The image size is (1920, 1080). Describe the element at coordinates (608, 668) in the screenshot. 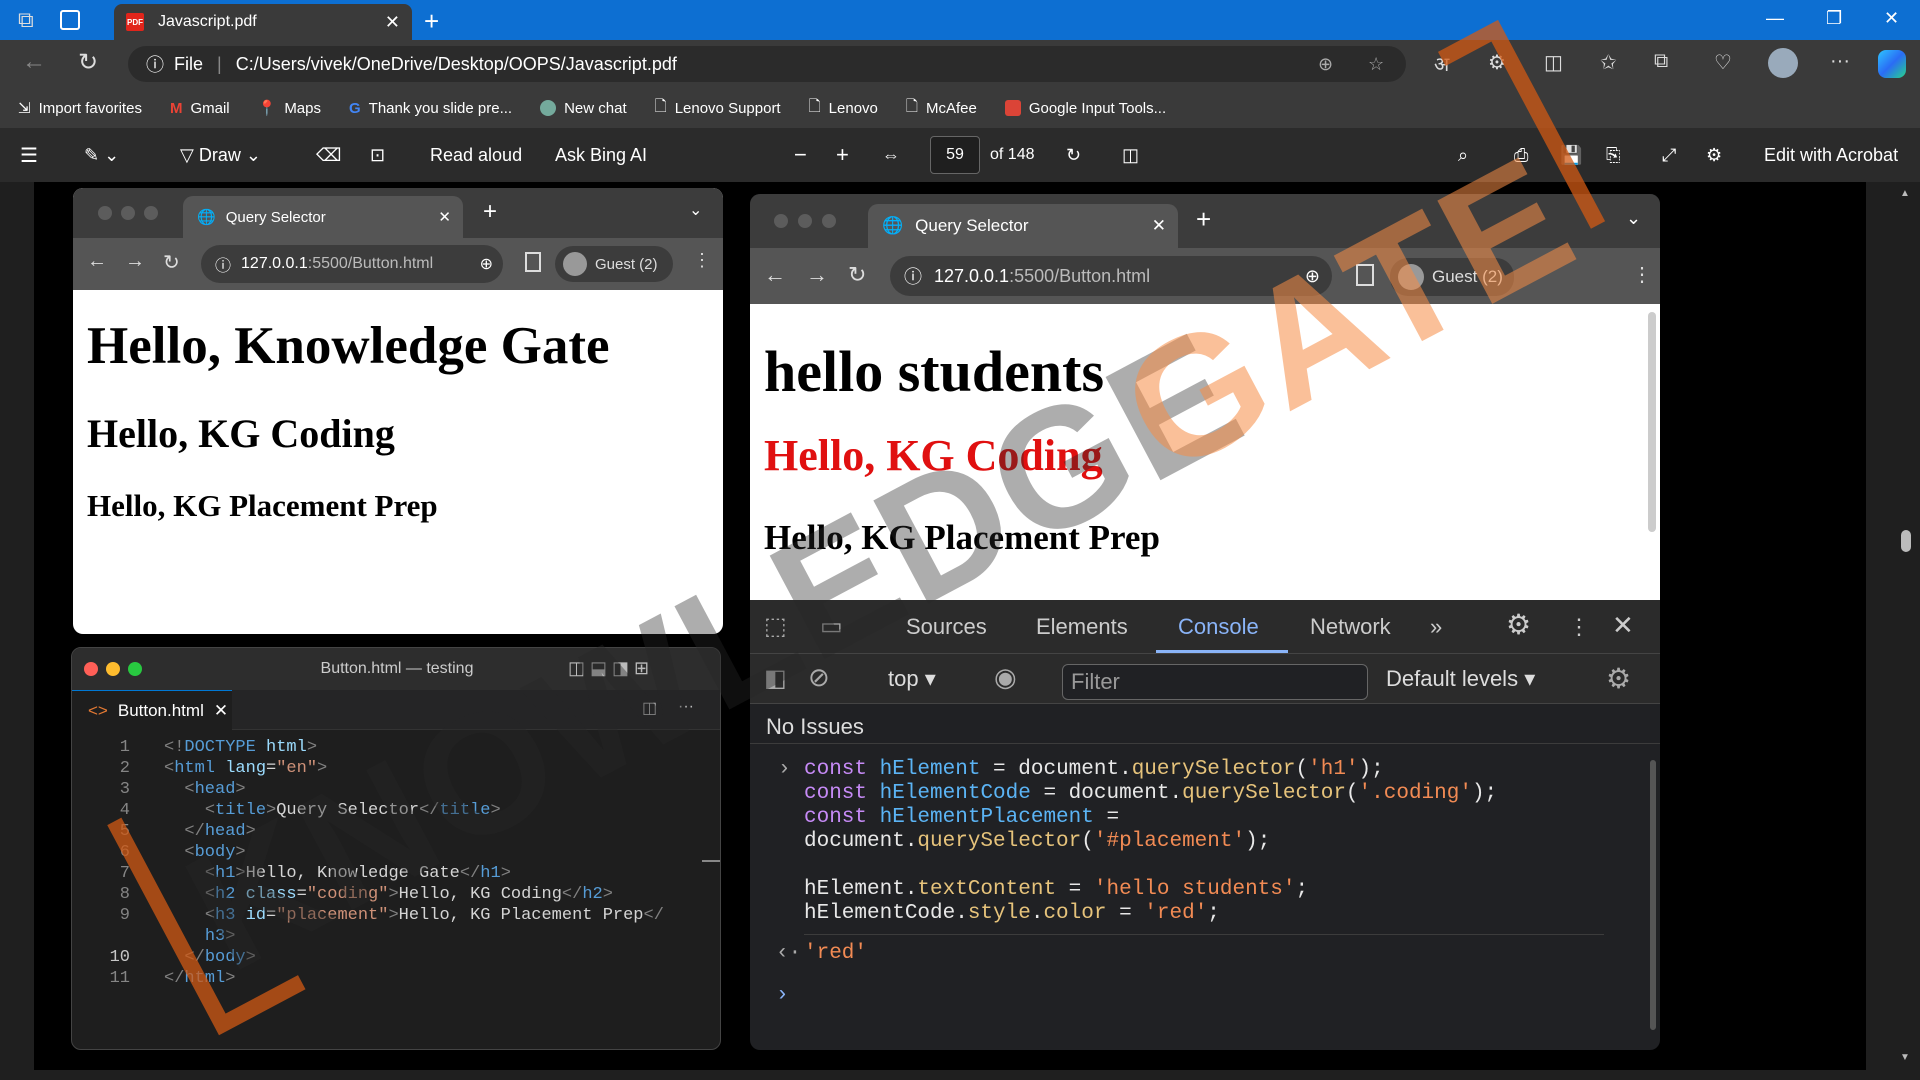

I see `layout-icons: ◫ ⬓ ◨ ⊞` at that location.